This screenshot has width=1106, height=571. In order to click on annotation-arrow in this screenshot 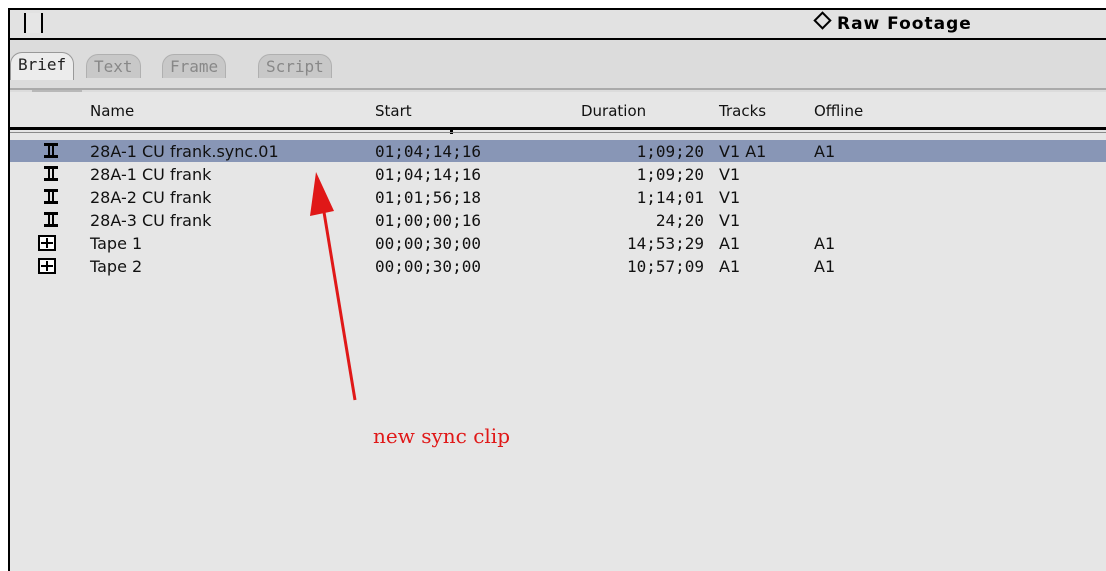, I will do `click(333, 286)`.